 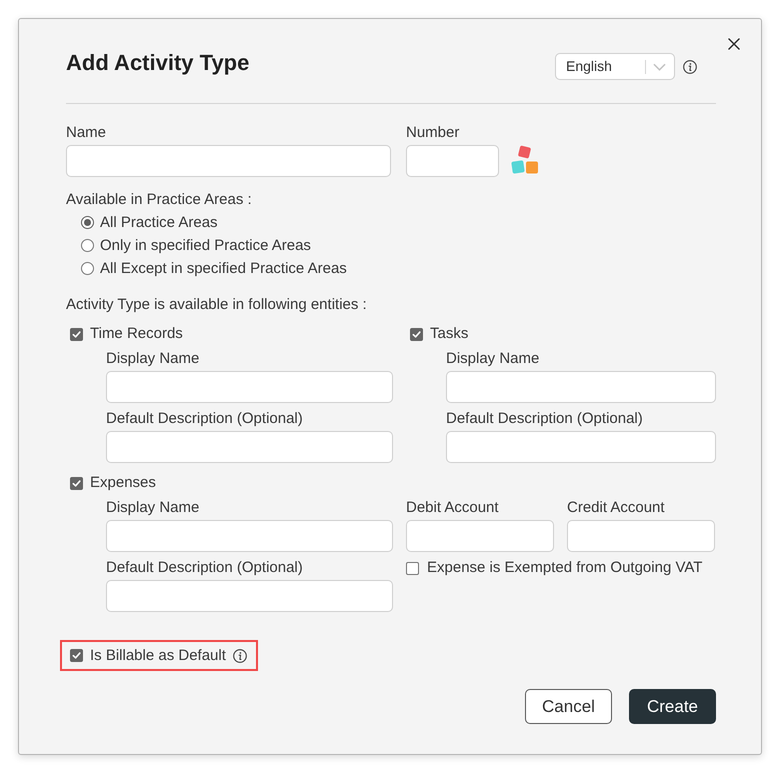 I want to click on field-label: Activity Type is available in following entities :, so click(x=217, y=305).